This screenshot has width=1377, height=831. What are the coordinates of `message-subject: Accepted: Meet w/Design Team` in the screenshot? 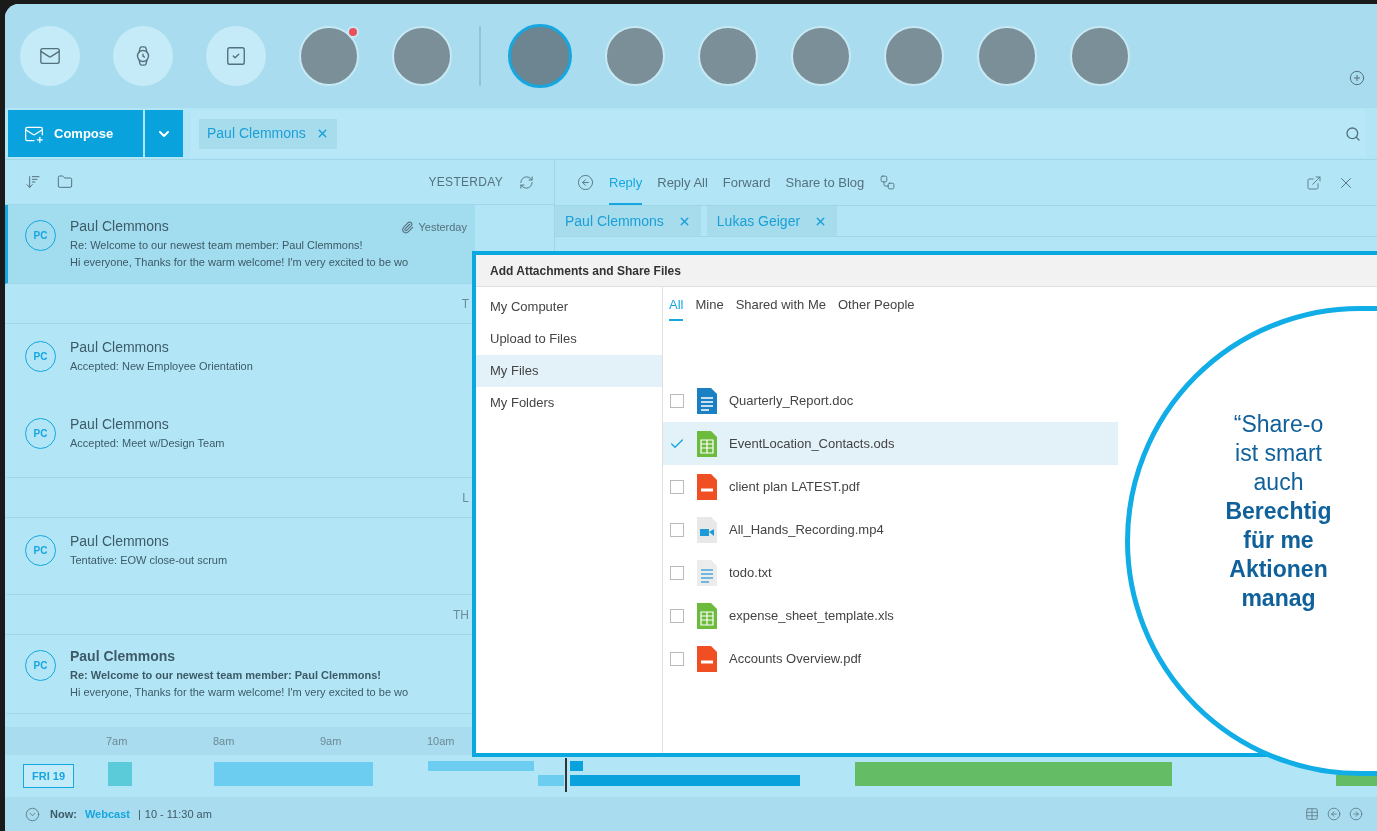 It's located at (147, 443).